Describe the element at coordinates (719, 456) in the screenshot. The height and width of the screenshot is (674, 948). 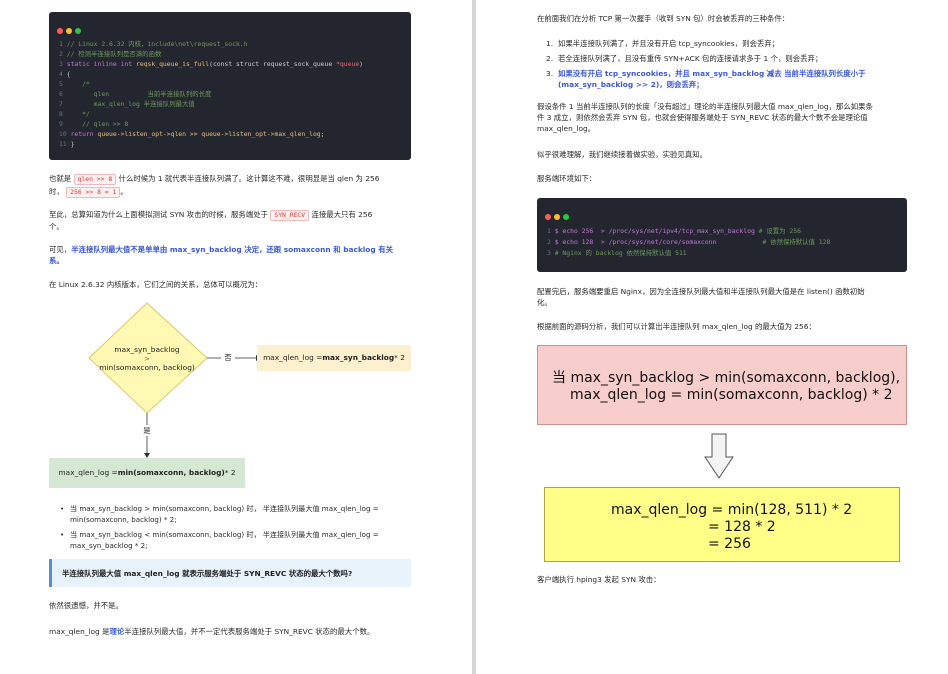
I see `down-arrow-icon` at that location.